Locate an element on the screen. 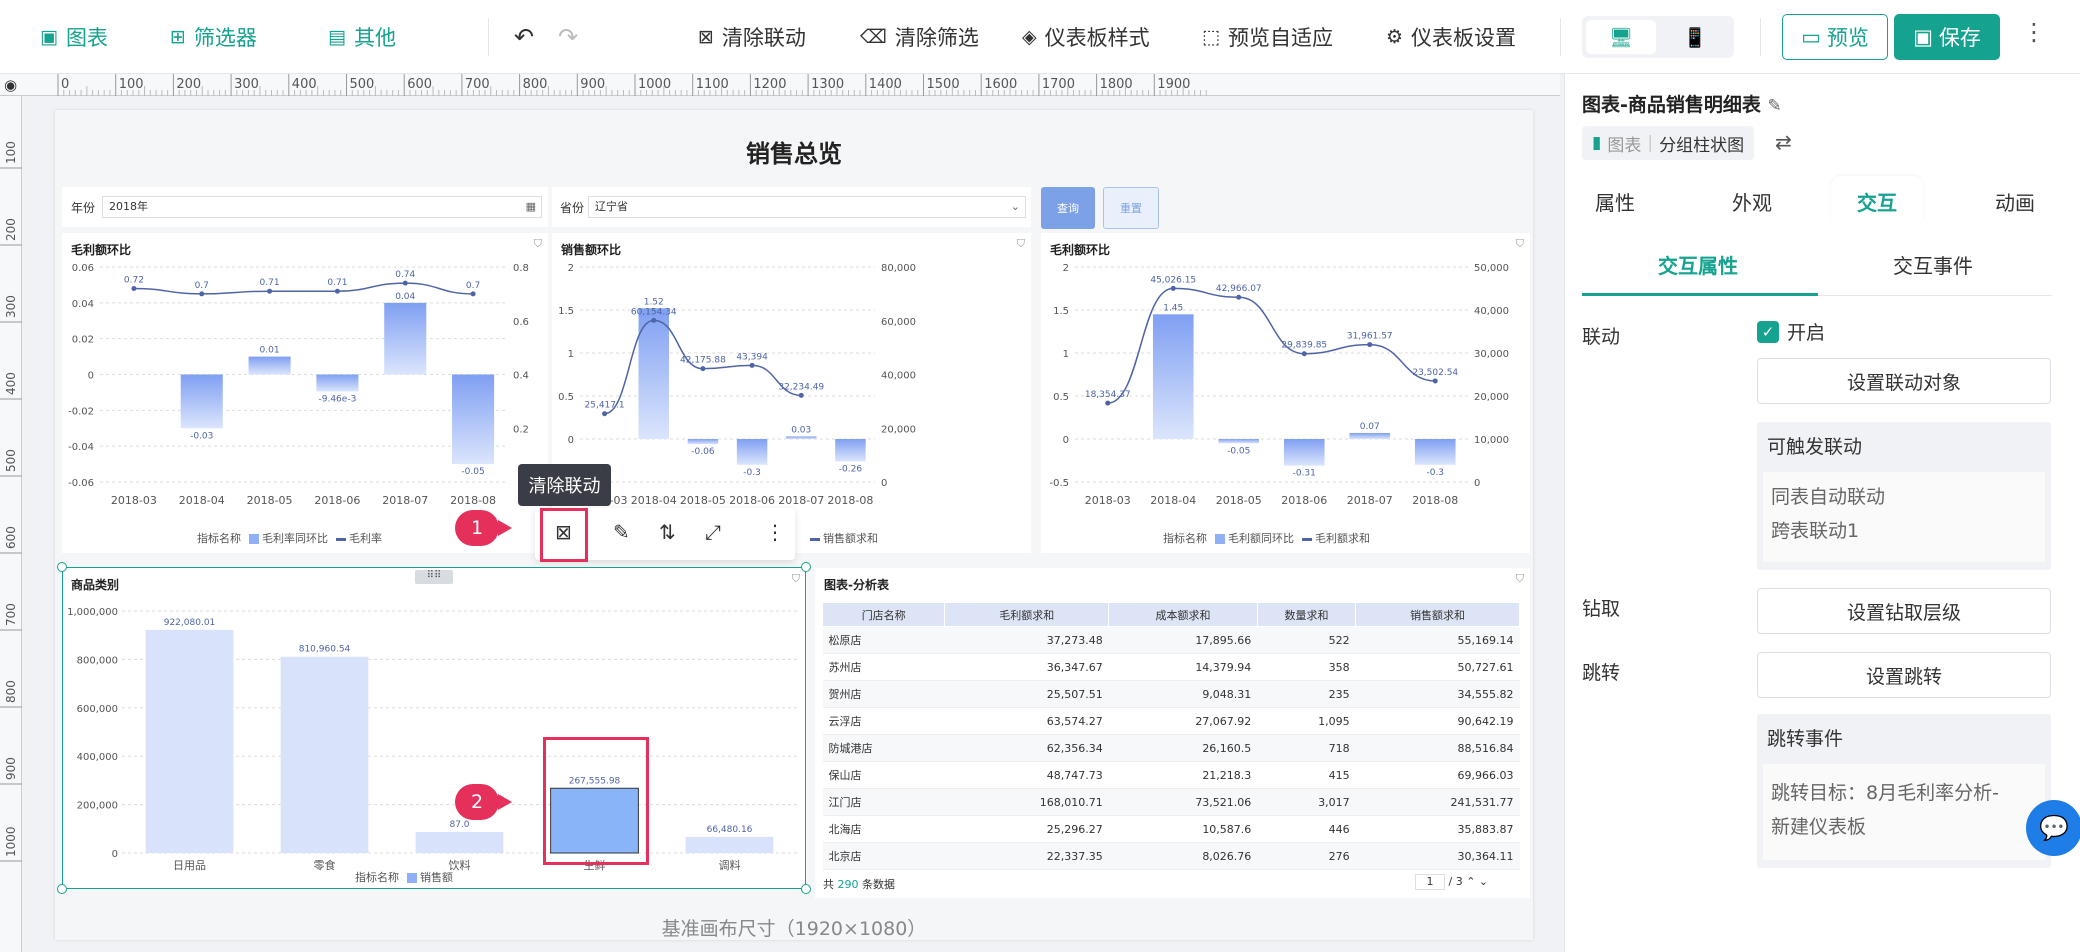  year-filter-input: 2018年 ▦ is located at coordinates (322, 207).